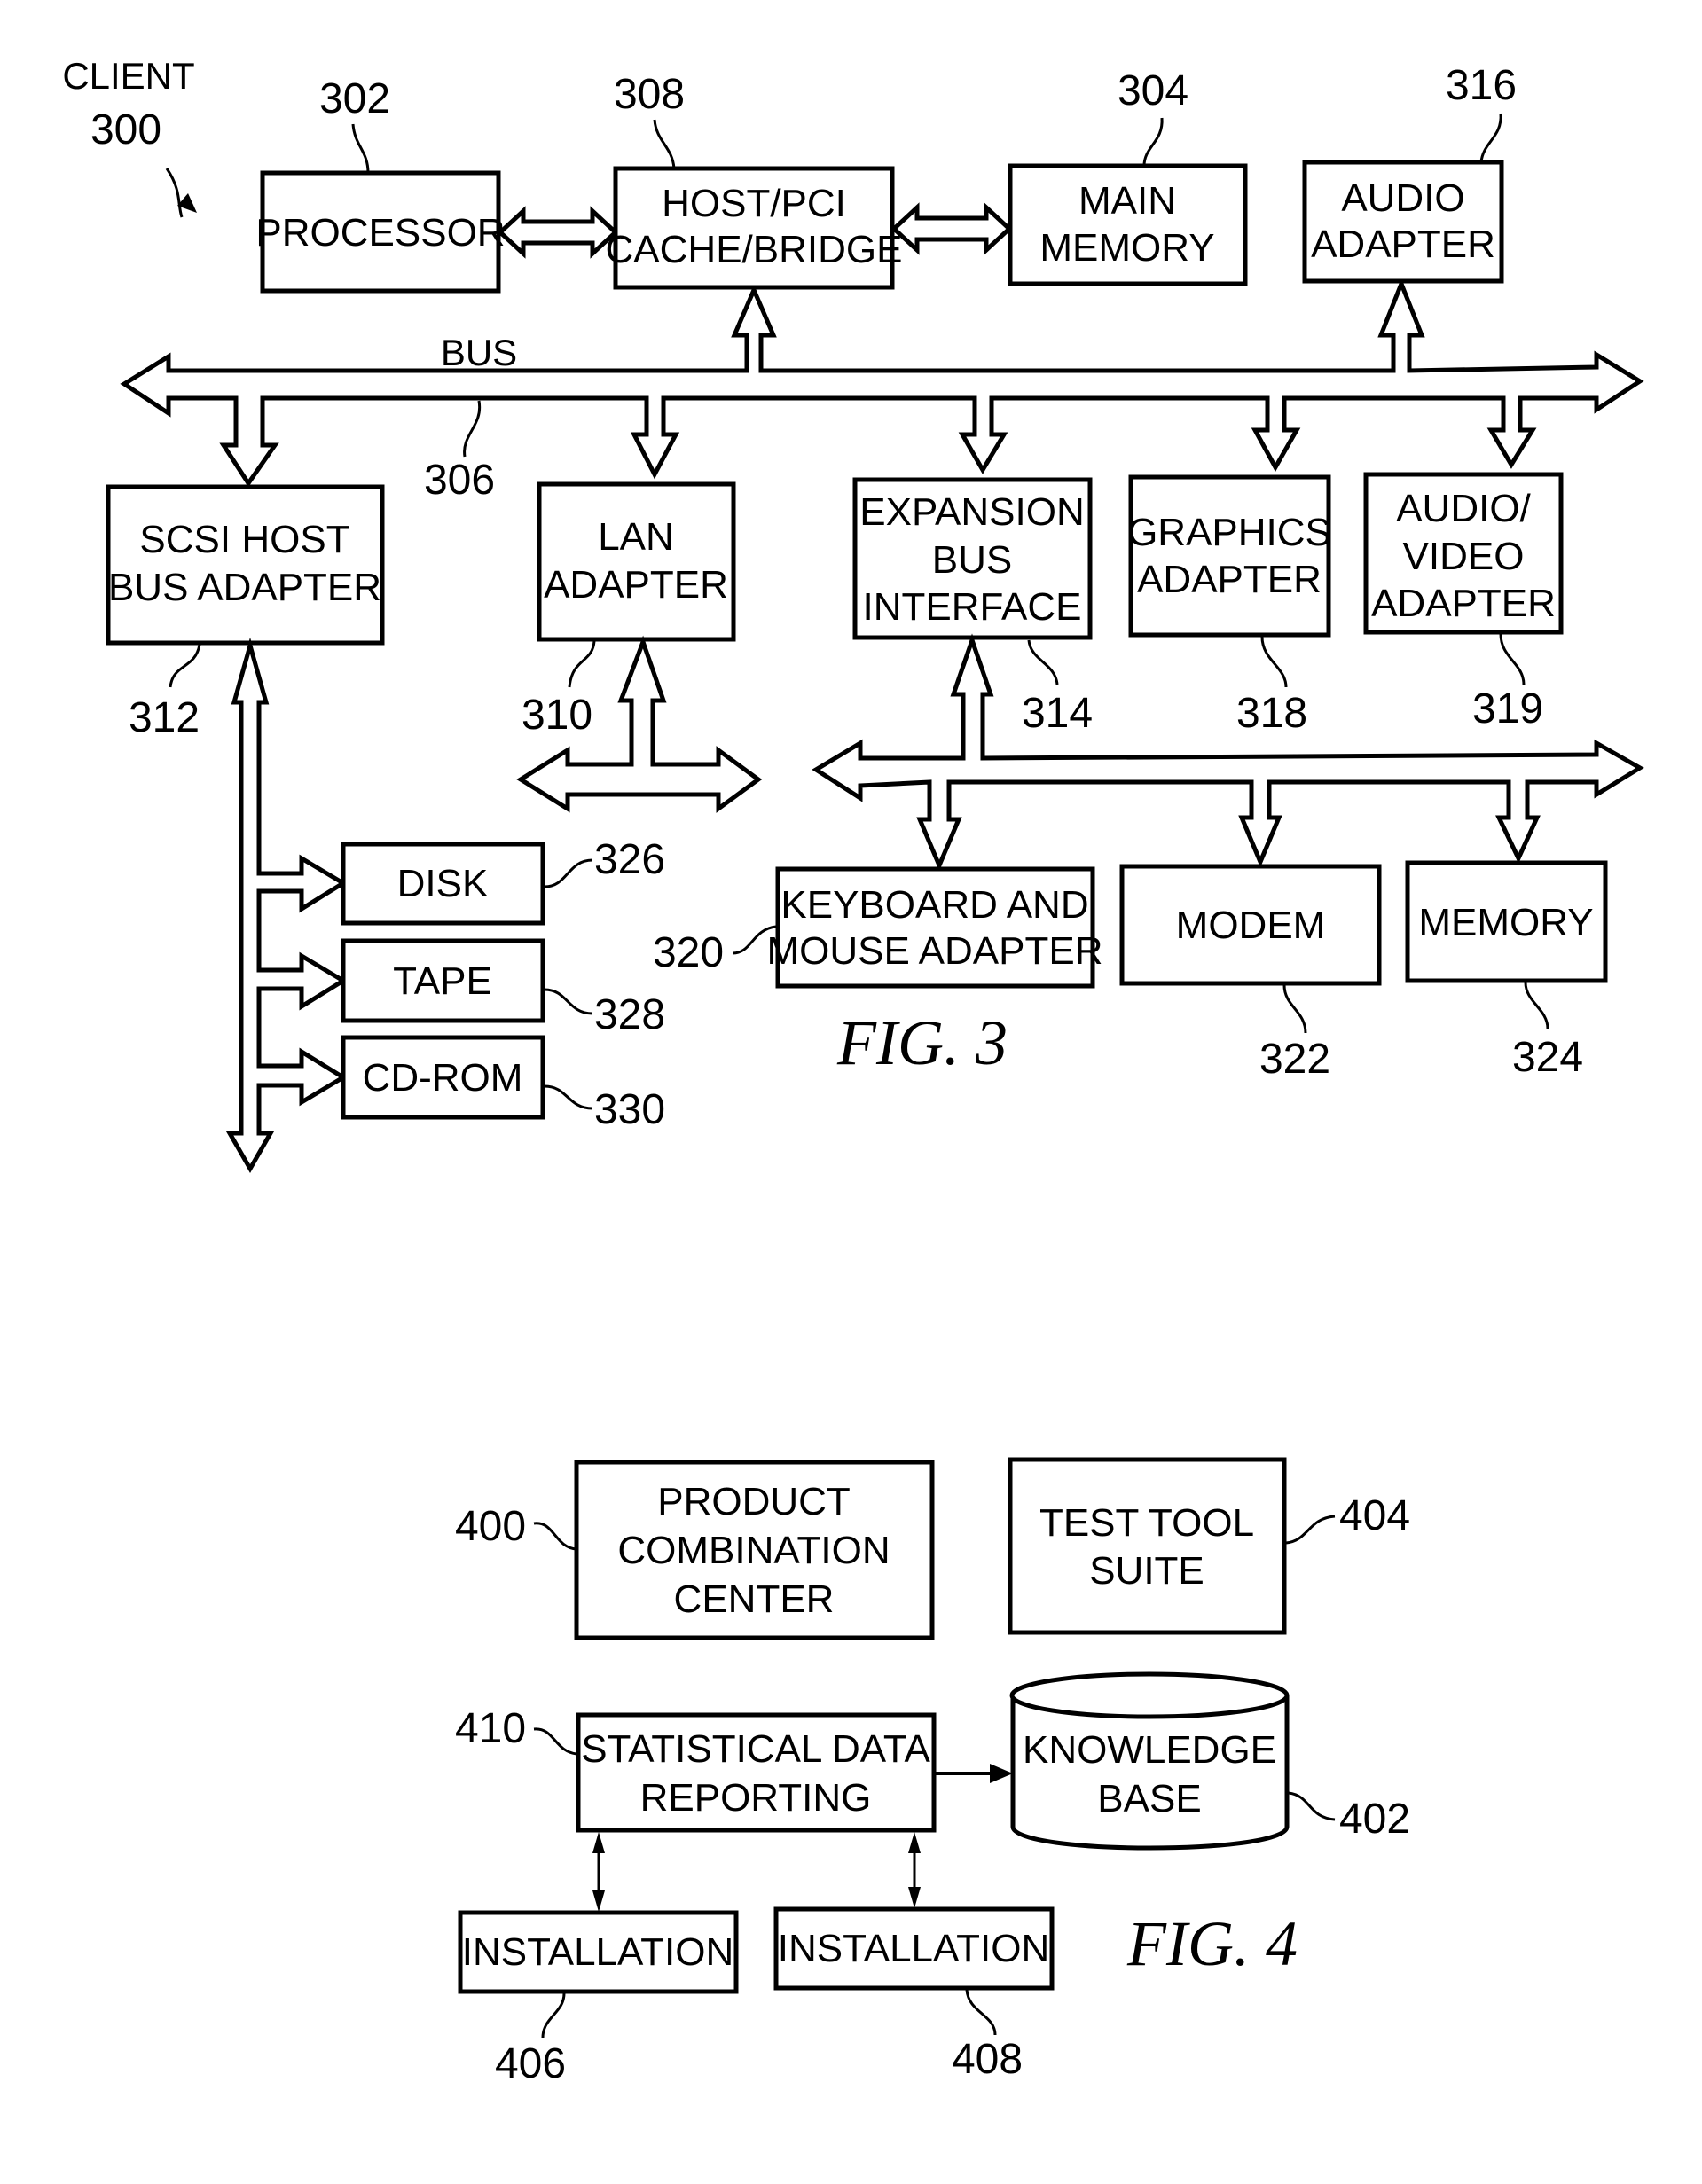  Describe the element at coordinates (882, 383) in the screenshot. I see `system-bus-arrow` at that location.